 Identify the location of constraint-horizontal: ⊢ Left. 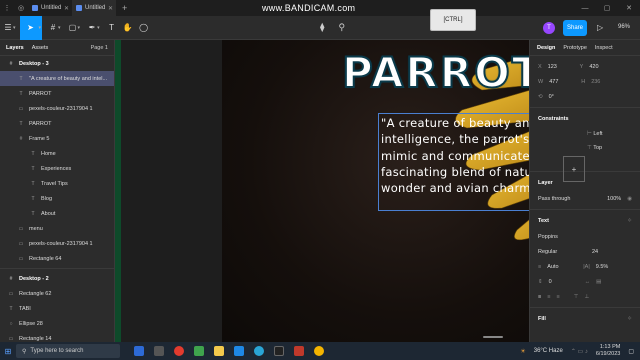
(595, 134).